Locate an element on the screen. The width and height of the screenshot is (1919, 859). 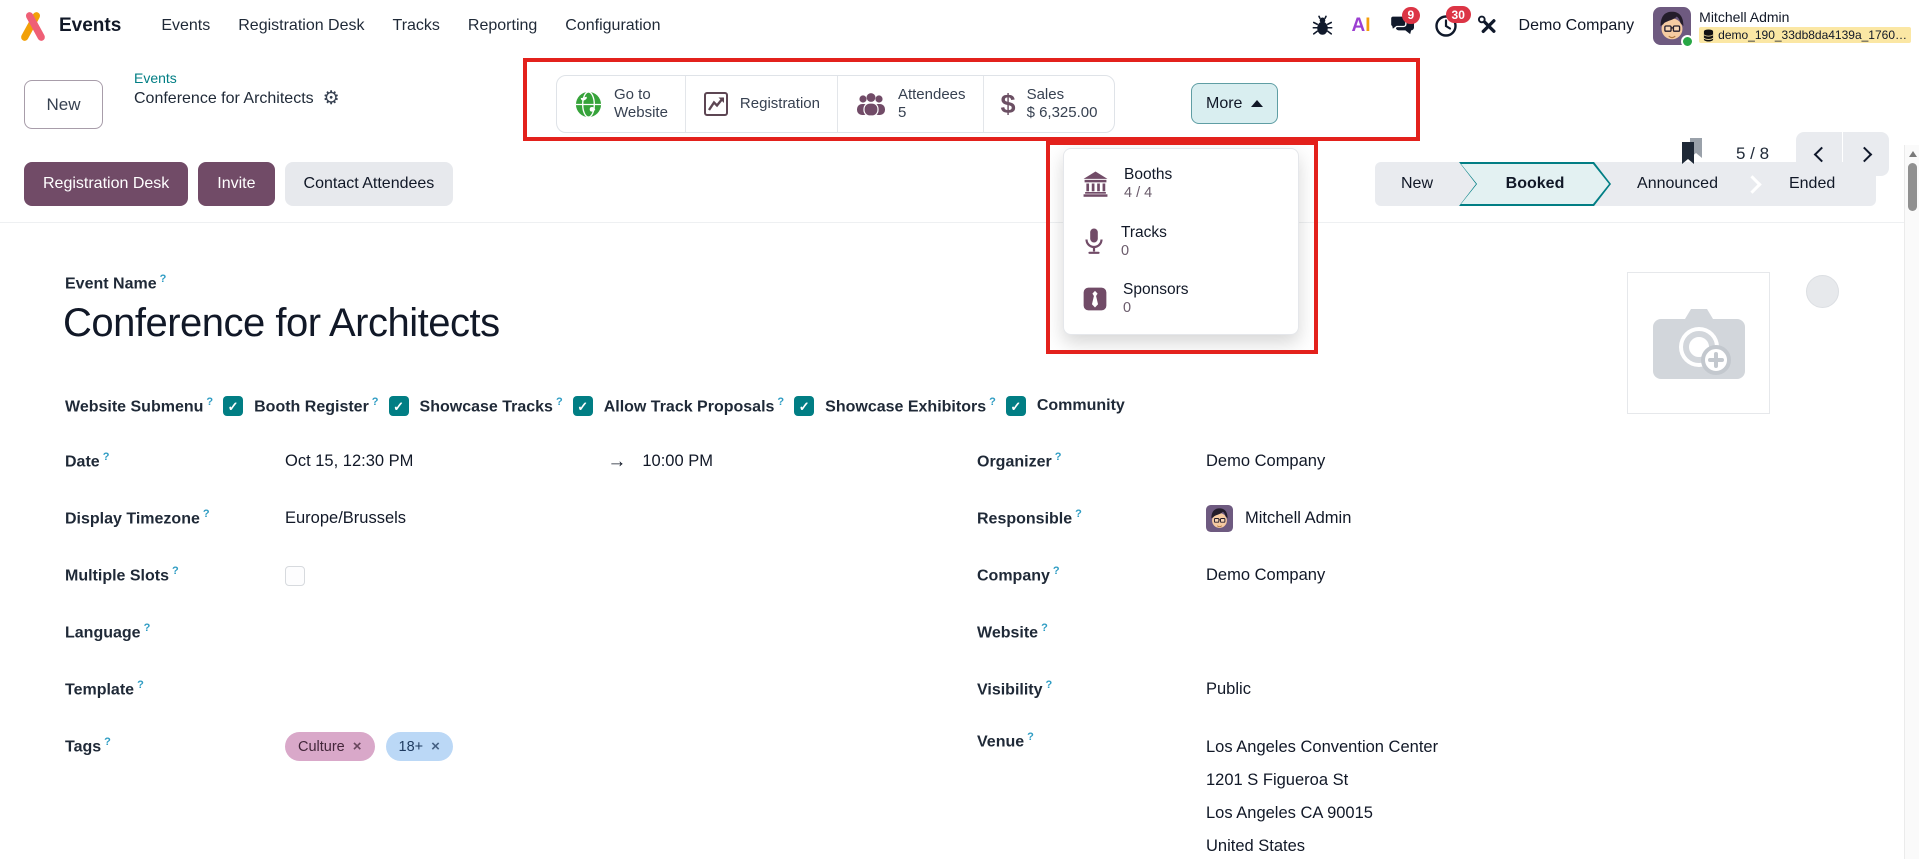
company-value: Demo Company is located at coordinates (1265, 575).